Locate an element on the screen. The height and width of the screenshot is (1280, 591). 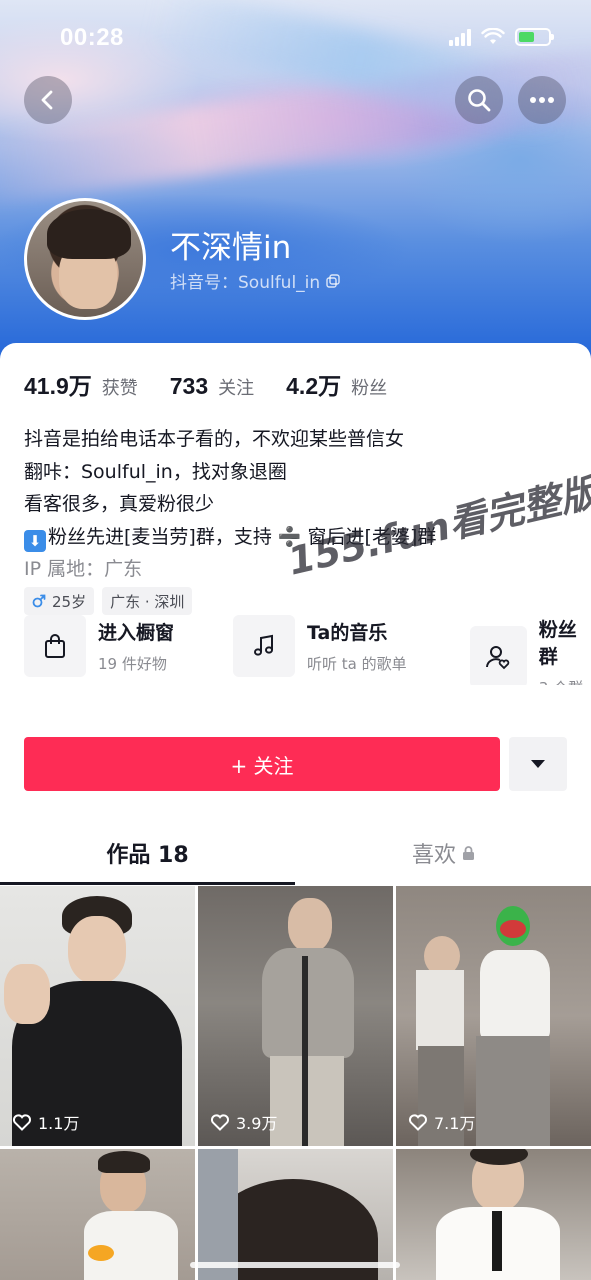
likes-count: 3.9万 is located at coordinates (257, 1123).